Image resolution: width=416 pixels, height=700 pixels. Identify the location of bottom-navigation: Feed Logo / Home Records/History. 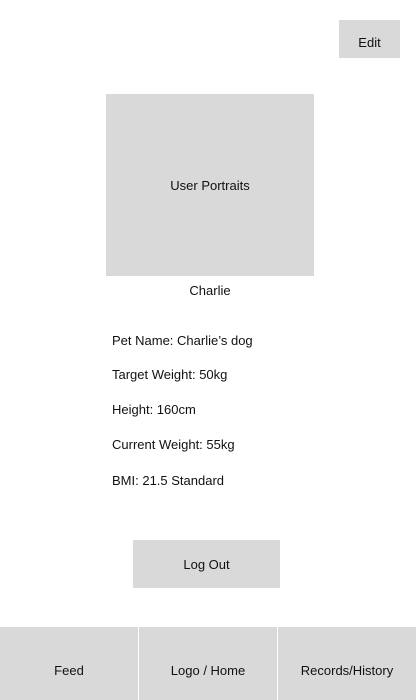
(208, 663).